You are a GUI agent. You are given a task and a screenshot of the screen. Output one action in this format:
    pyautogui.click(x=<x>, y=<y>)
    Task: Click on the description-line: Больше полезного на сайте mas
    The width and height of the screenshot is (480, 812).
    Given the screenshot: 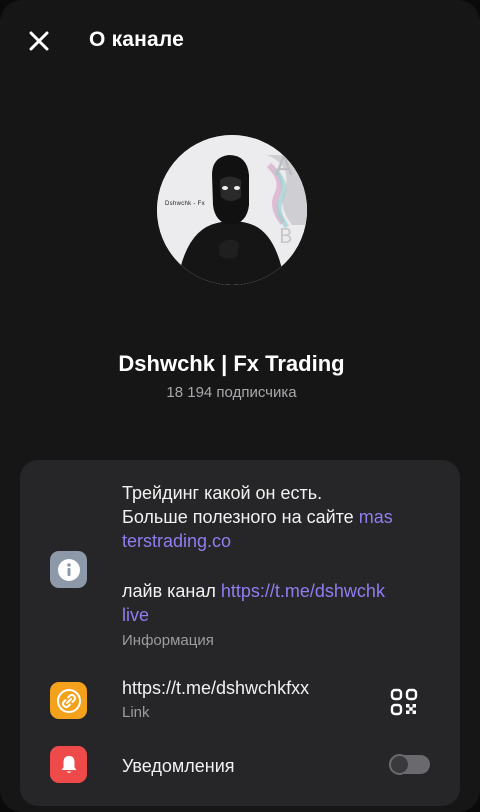 What is the action you would take?
    pyautogui.click(x=257, y=517)
    